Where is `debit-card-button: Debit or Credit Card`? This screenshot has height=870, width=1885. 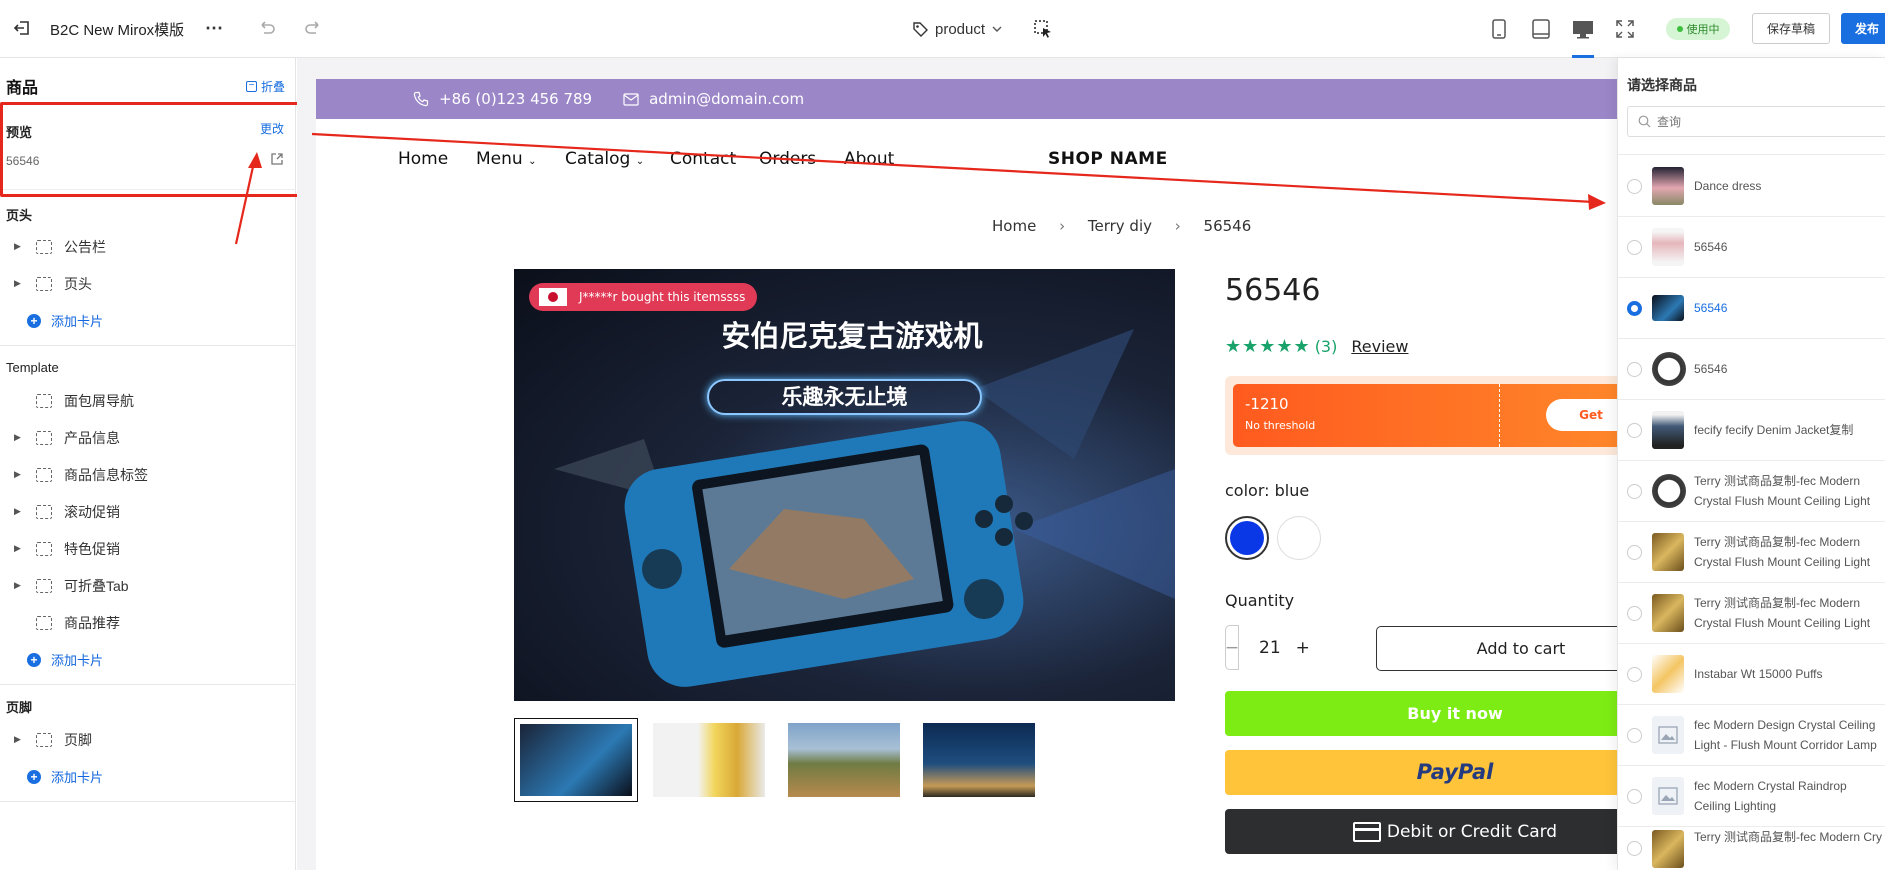 debit-card-button: Debit or Credit Card is located at coordinates (1421, 831).